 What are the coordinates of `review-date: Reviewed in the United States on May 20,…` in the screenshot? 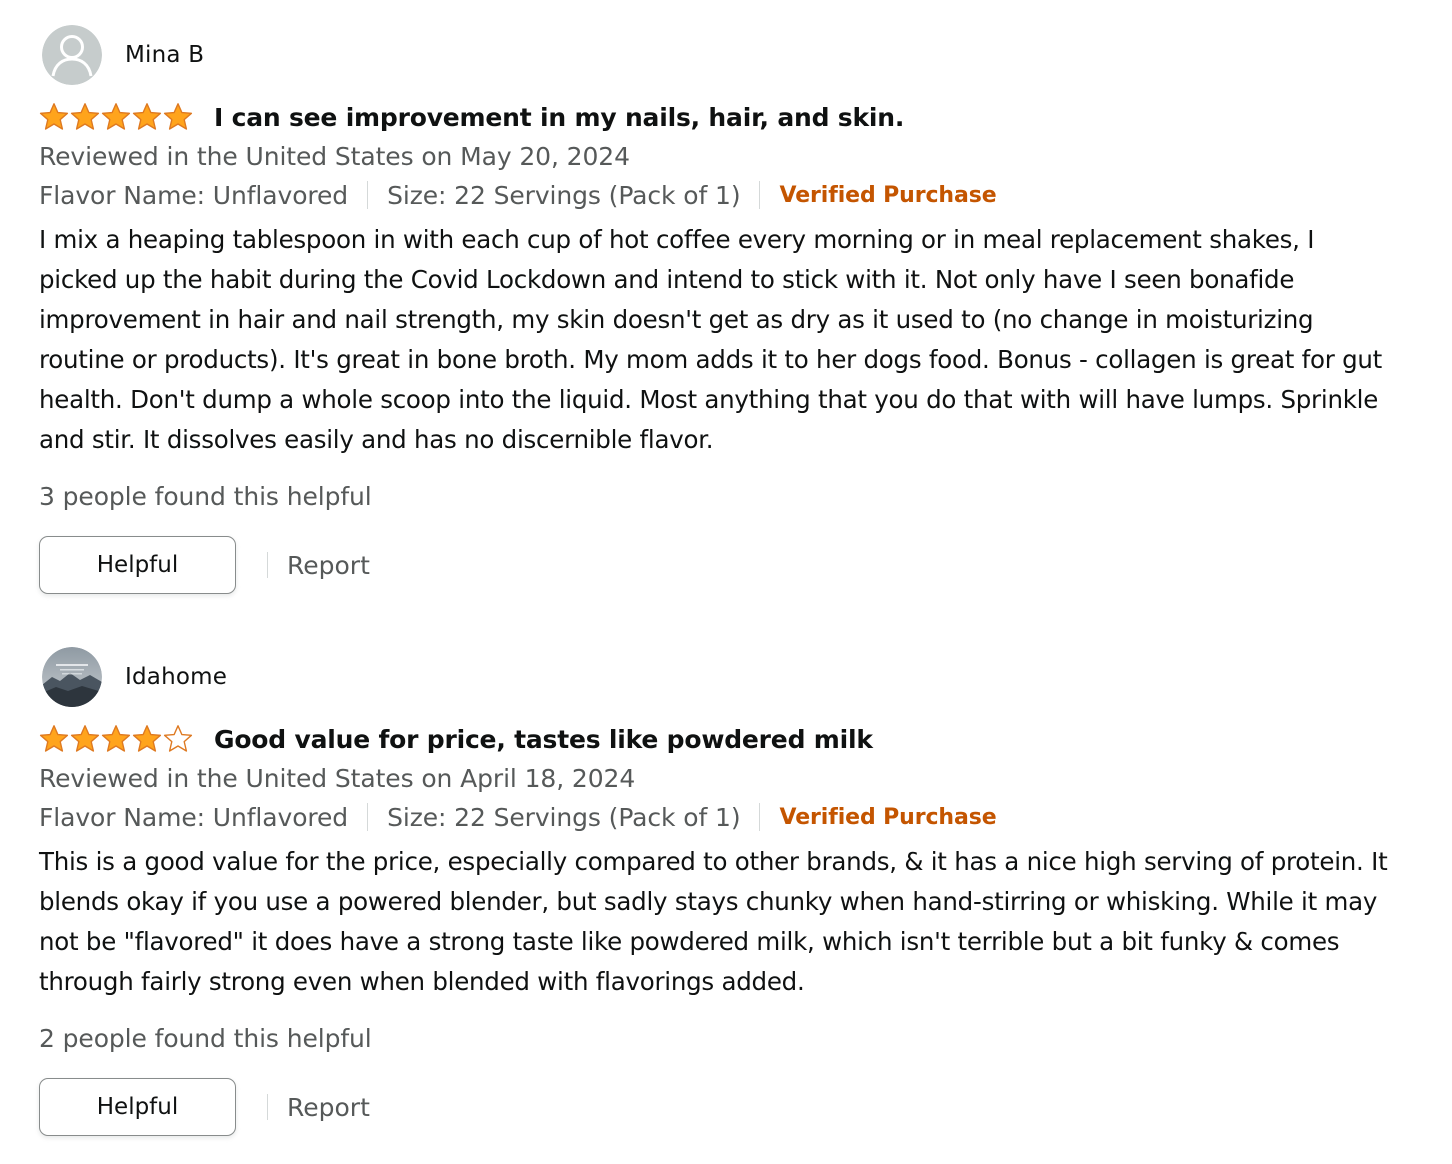 It's located at (334, 156).